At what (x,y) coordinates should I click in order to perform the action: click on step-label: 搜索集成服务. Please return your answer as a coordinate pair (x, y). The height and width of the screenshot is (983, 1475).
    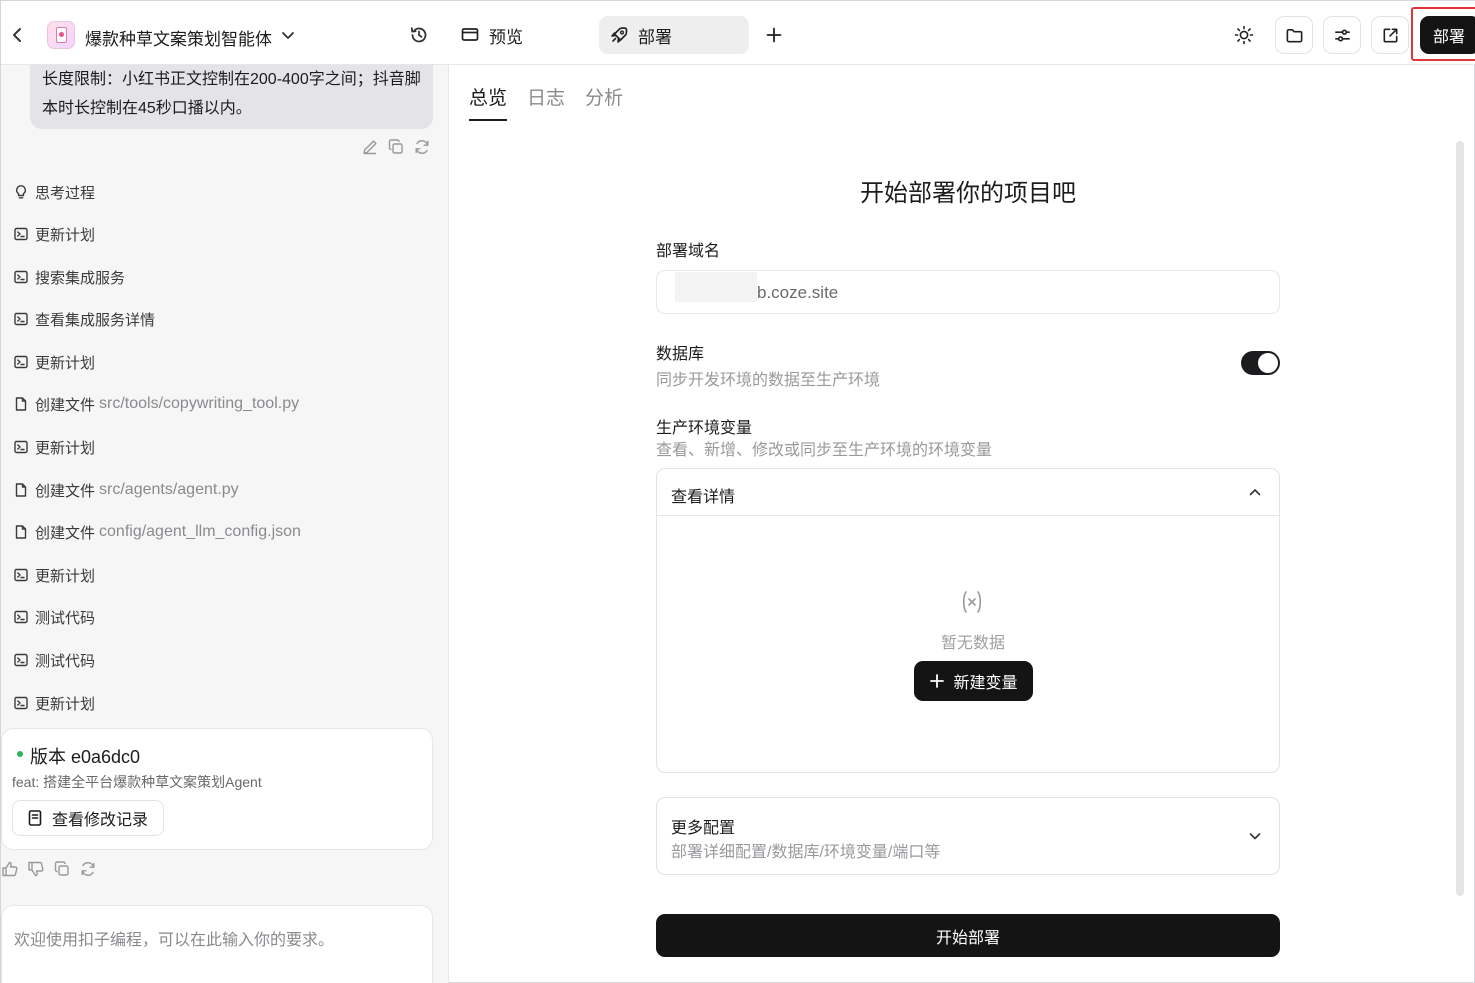
    Looking at the image, I should click on (80, 278).